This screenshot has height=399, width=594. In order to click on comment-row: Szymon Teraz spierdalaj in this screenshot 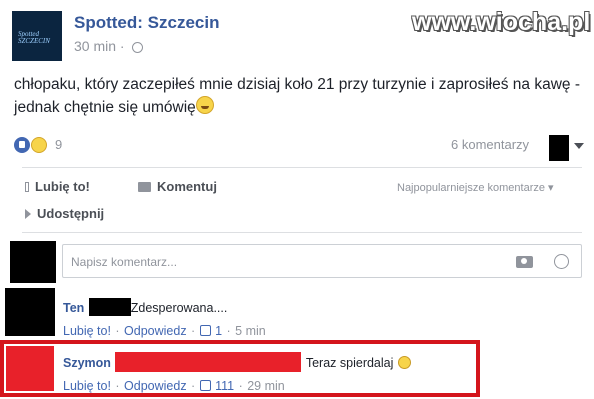, I will do `click(237, 362)`.